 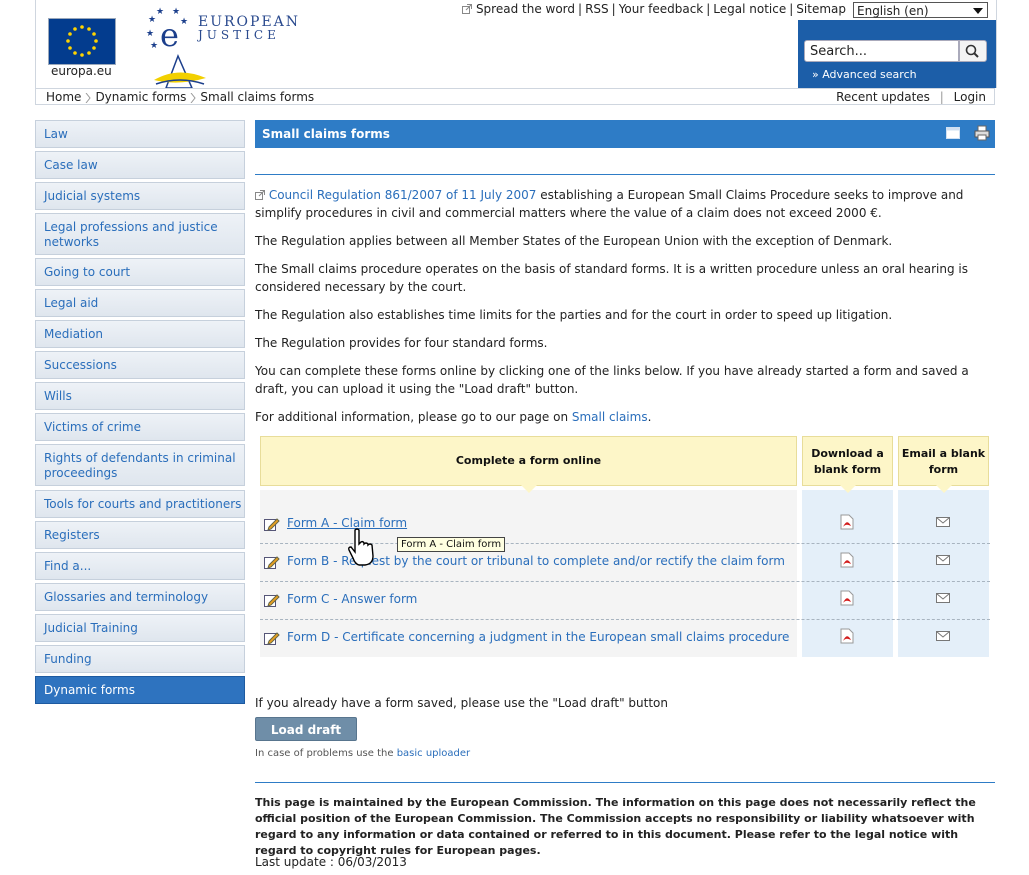 I want to click on window-icon, so click(x=953, y=133).